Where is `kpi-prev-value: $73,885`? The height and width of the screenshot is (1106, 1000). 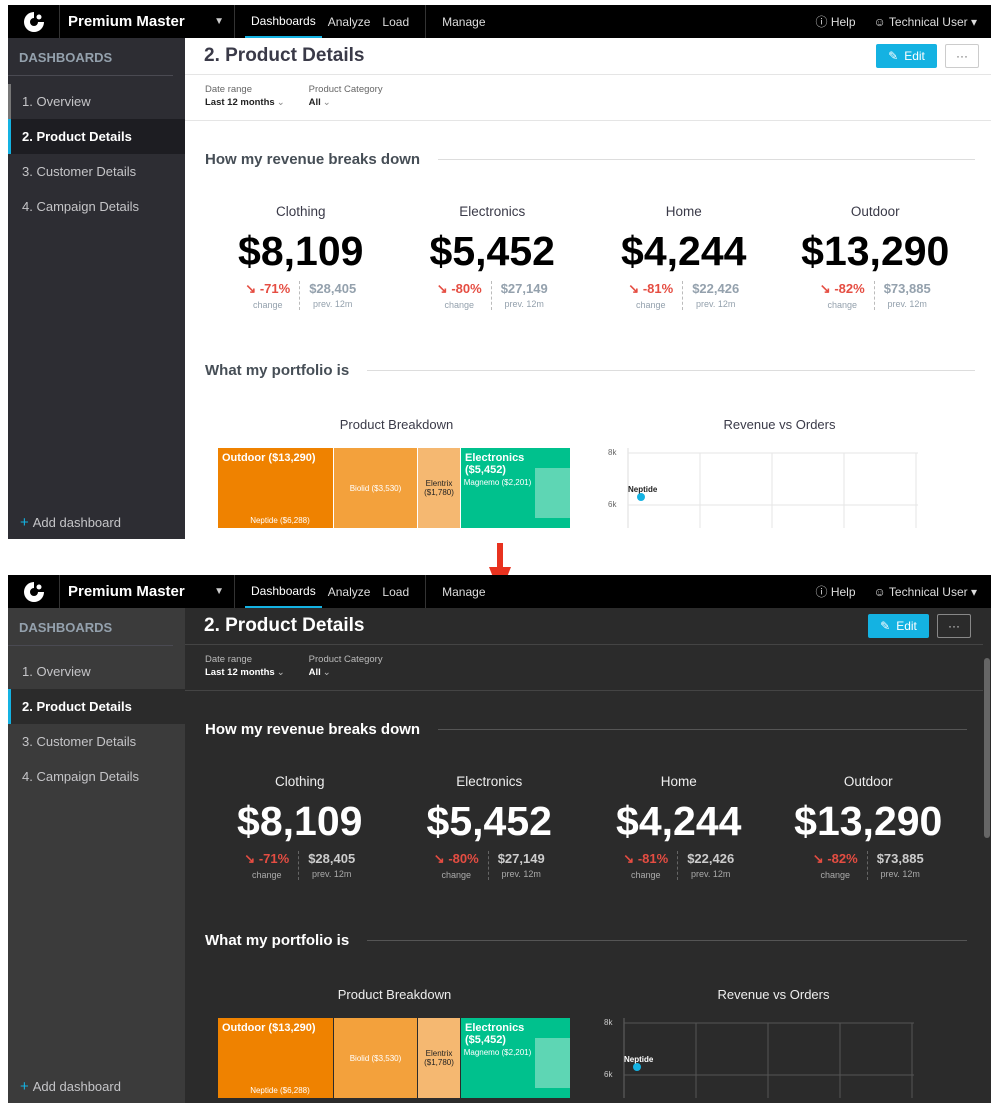
kpi-prev-value: $73,885 is located at coordinates (907, 288).